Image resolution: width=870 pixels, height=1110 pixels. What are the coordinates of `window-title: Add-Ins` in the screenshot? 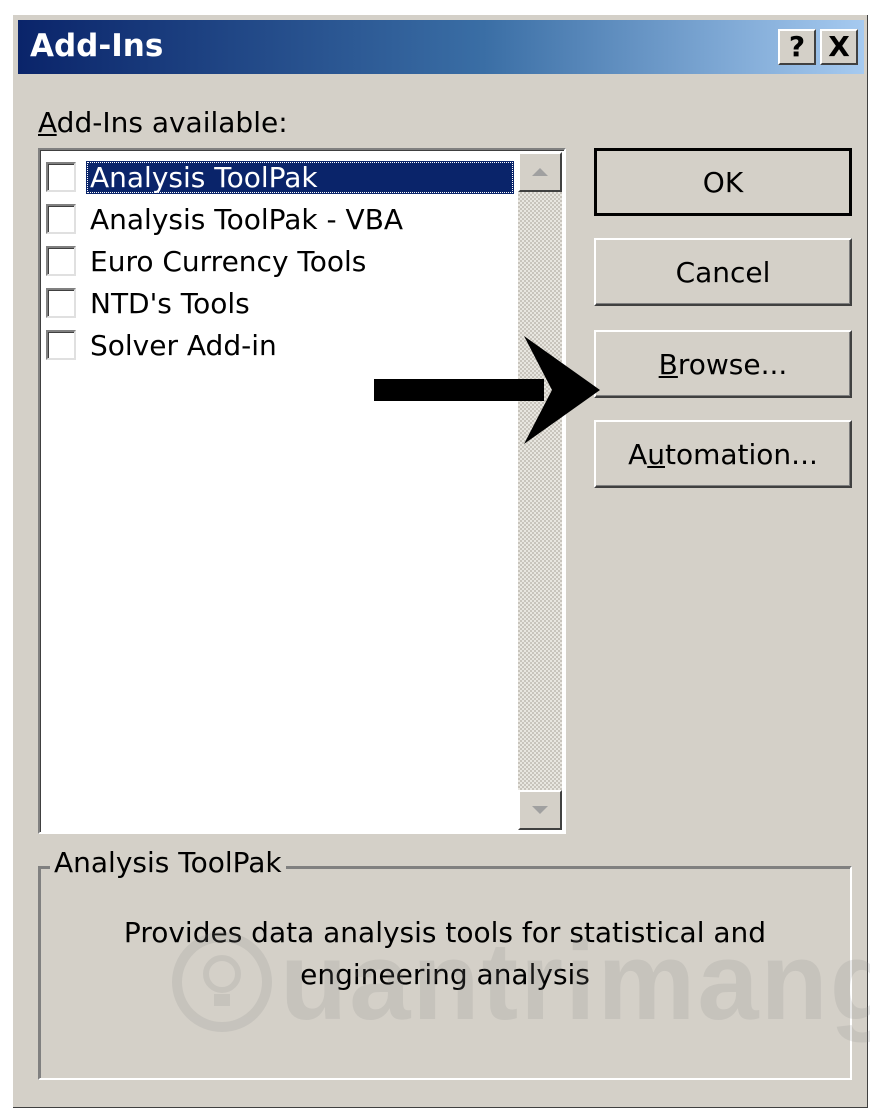 It's located at (97, 46).